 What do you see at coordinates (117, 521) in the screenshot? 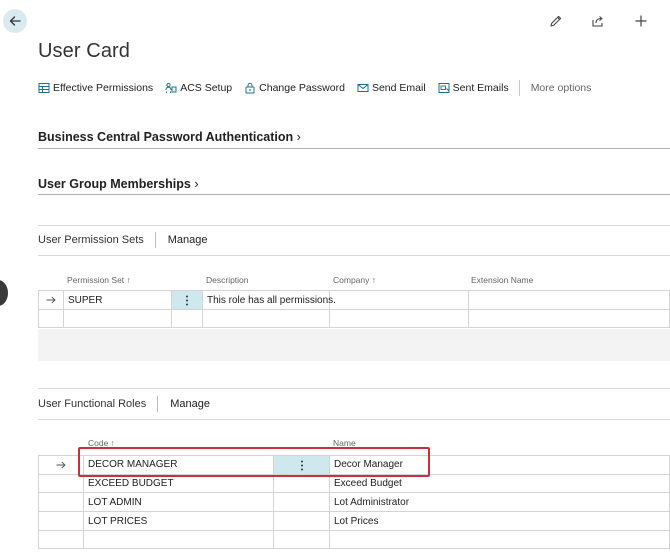
I see `role-code-cell: LOT PRICES` at bounding box center [117, 521].